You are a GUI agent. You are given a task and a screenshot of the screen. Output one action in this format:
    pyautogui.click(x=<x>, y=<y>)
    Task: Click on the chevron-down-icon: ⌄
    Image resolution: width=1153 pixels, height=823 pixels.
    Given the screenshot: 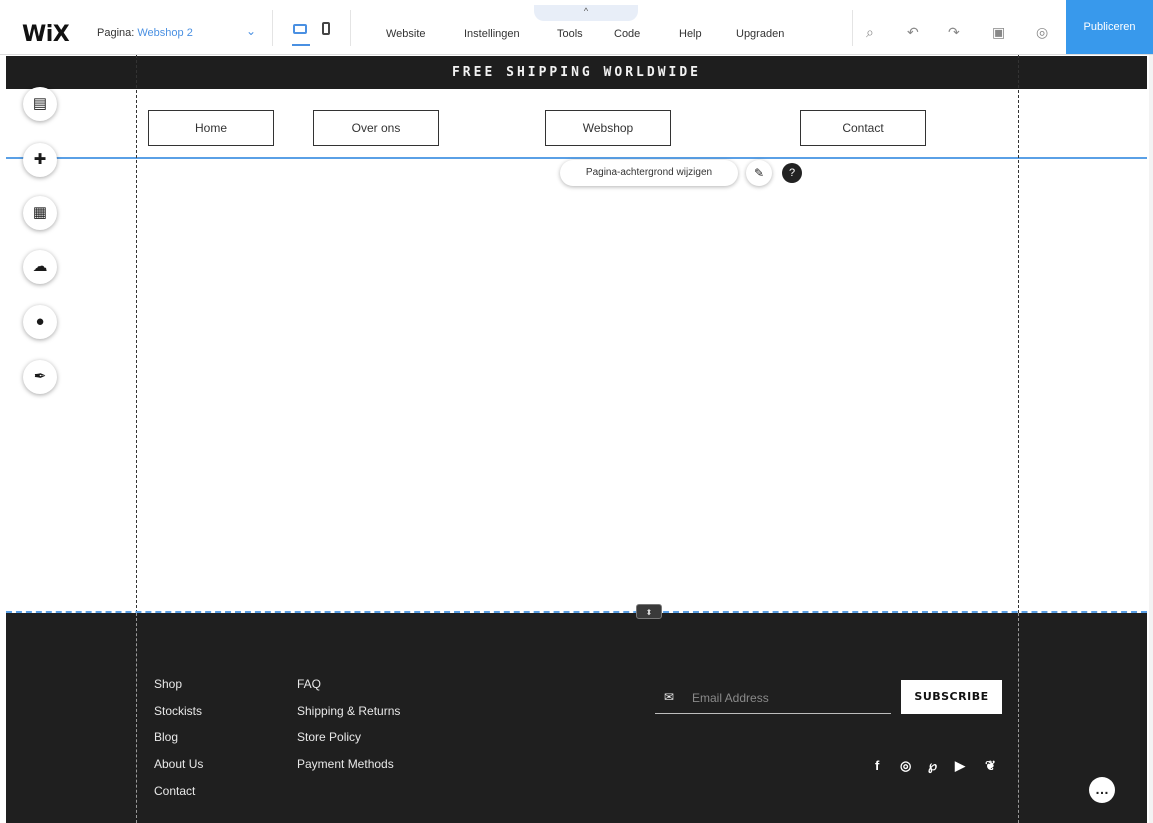 What is the action you would take?
    pyautogui.click(x=251, y=31)
    